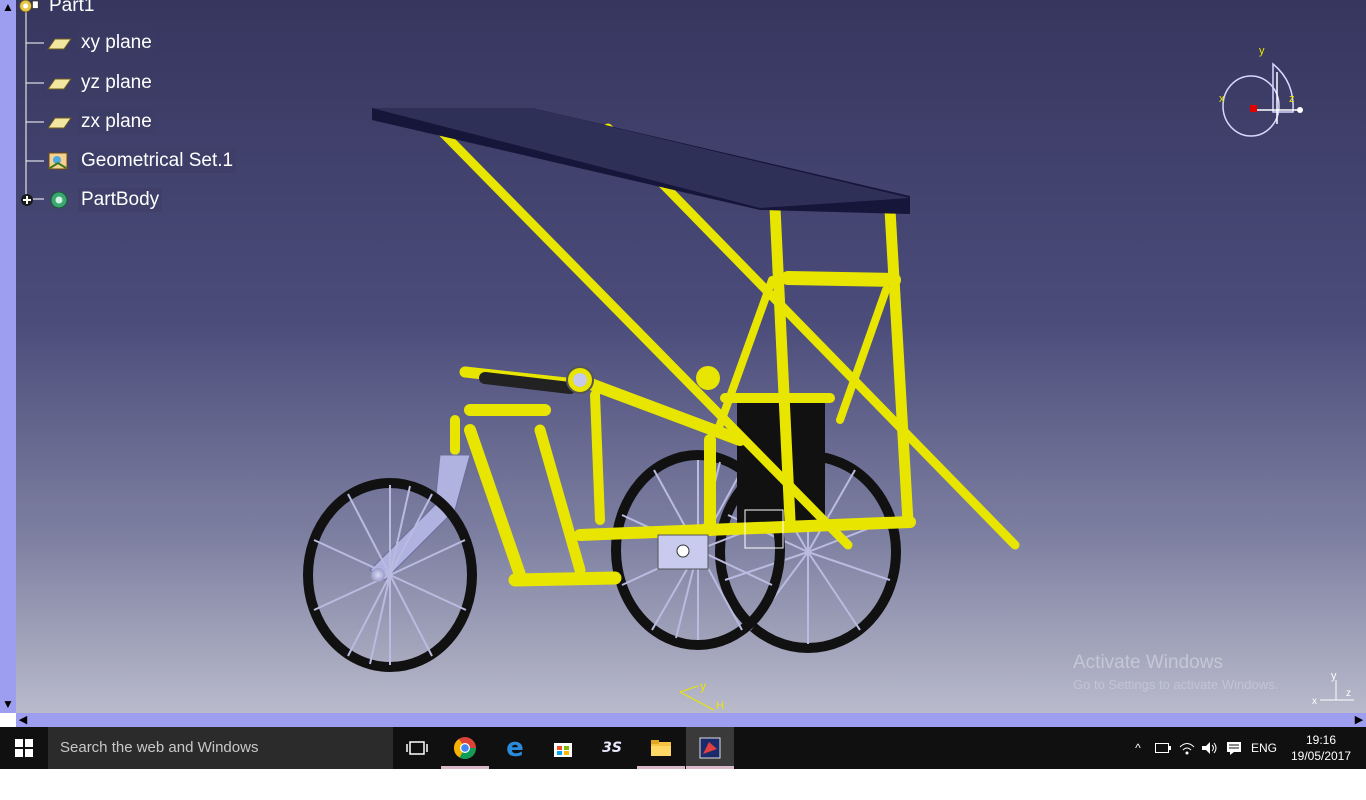  What do you see at coordinates (1348, 693) in the screenshot?
I see `global-z-label: z` at bounding box center [1348, 693].